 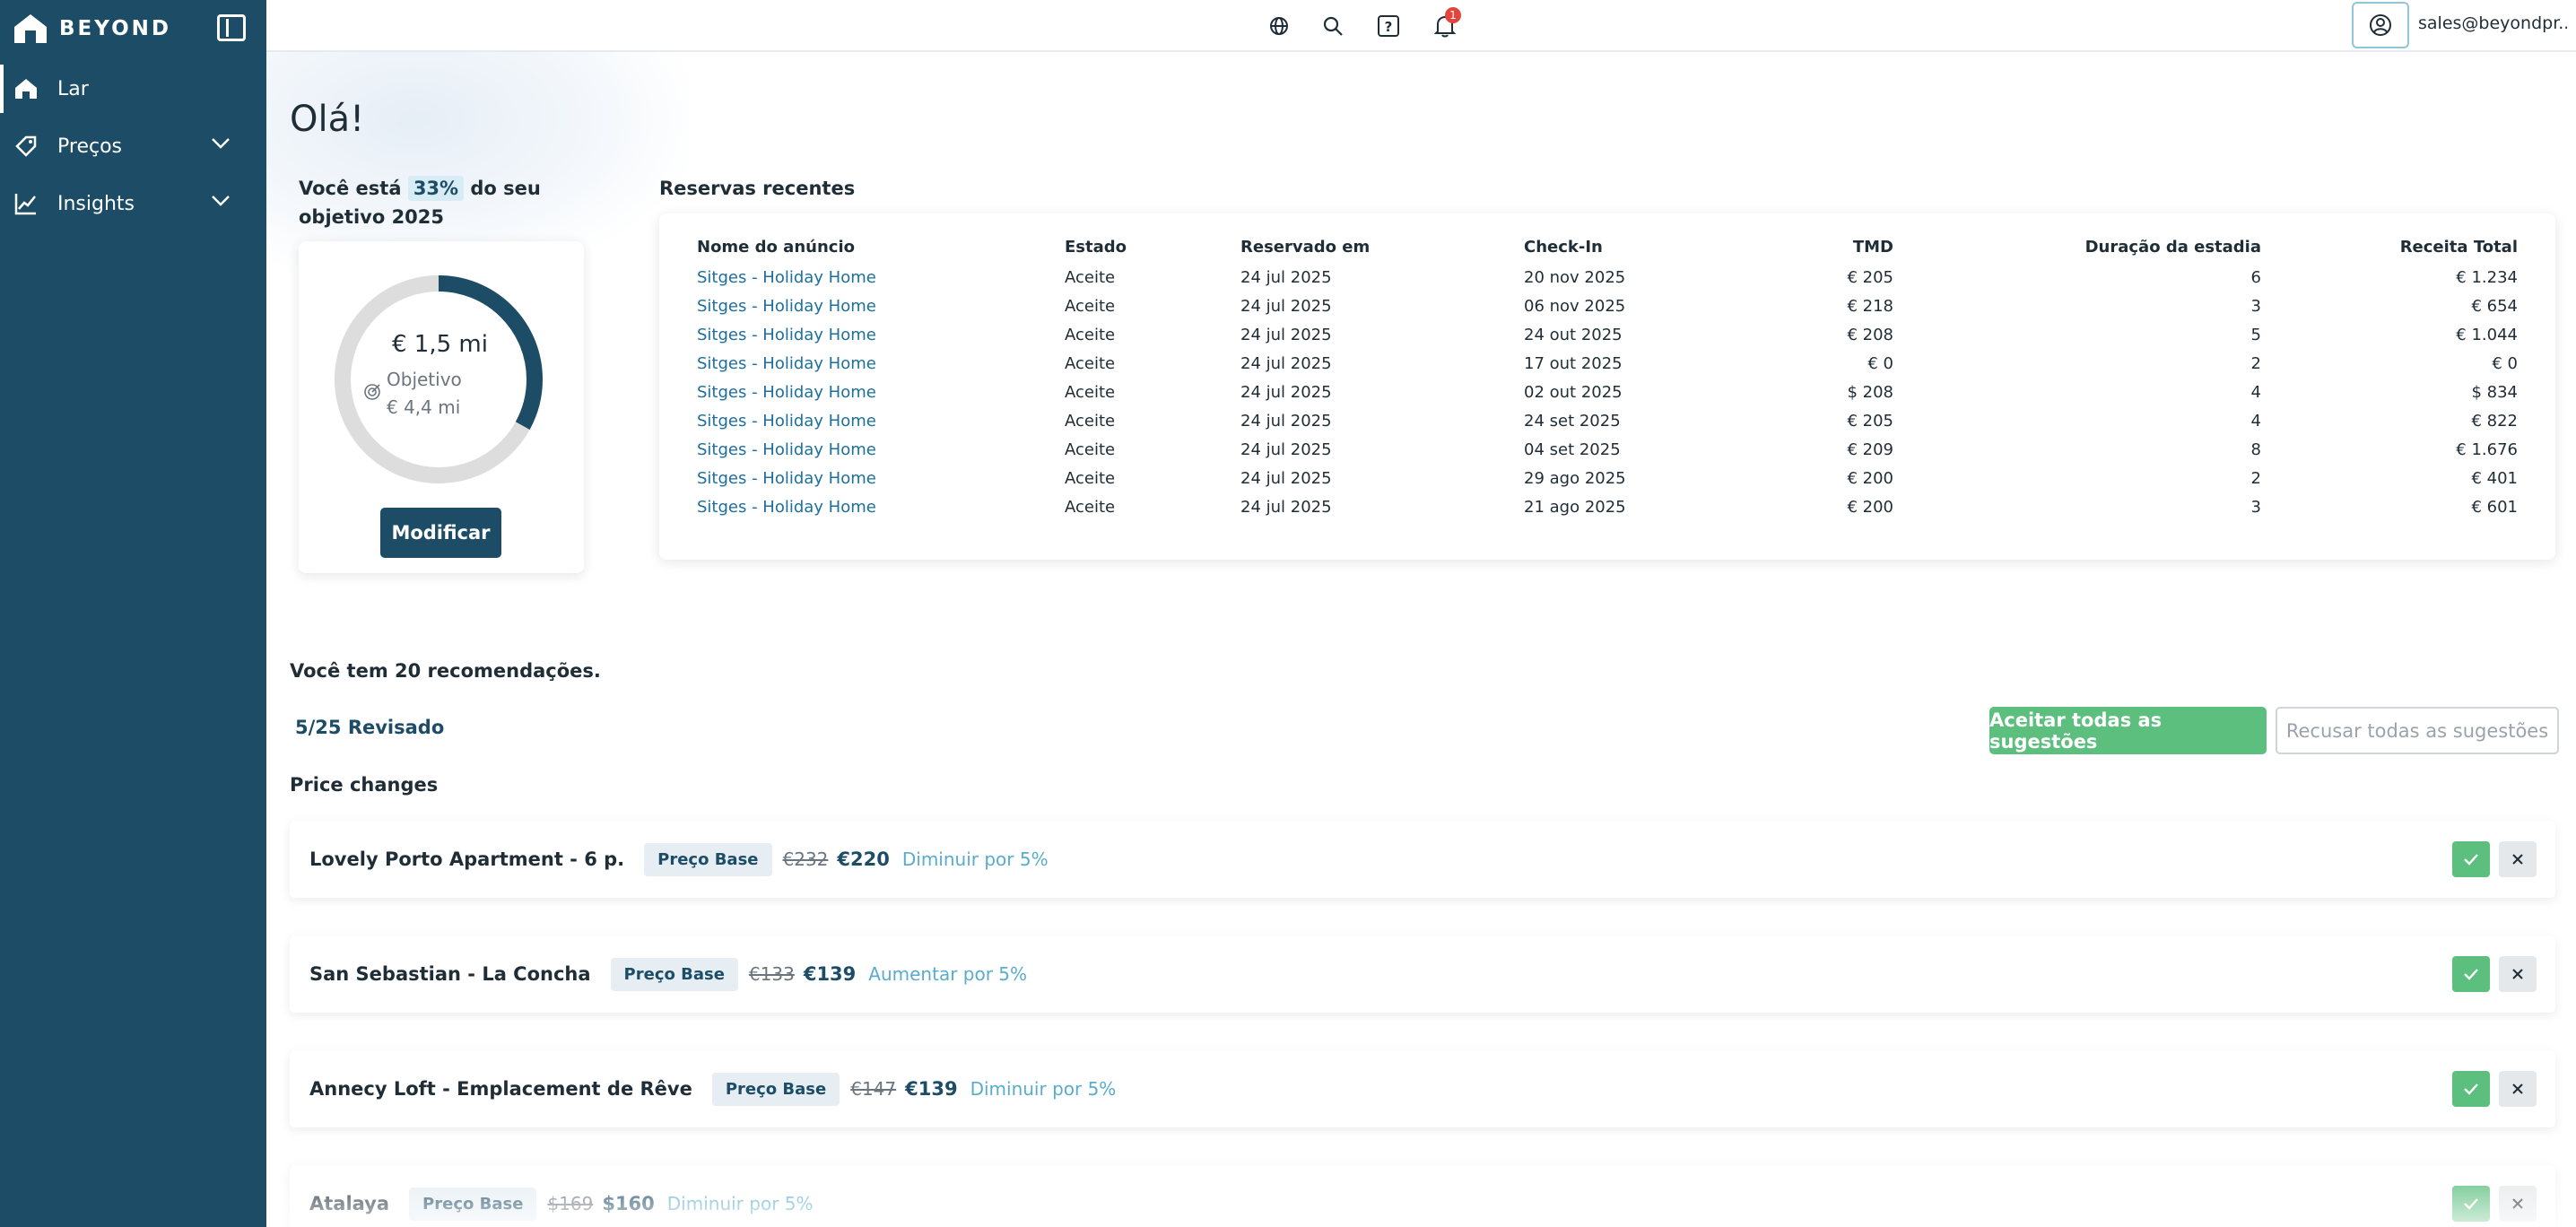 What do you see at coordinates (1613, 247) in the screenshot?
I see `column-header-check-in: Check-In` at bounding box center [1613, 247].